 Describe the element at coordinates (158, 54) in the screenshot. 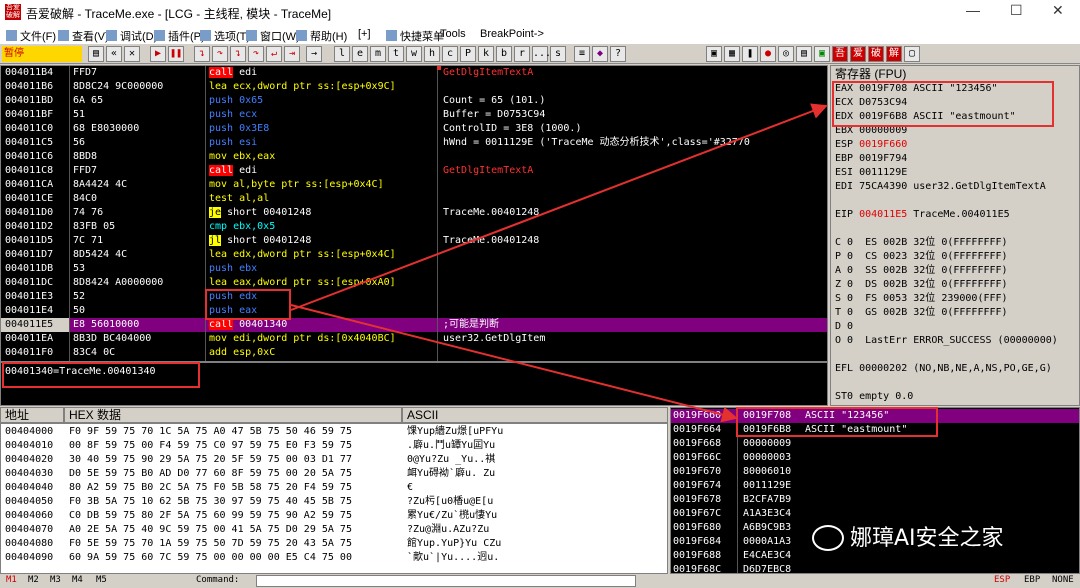

I see `run-button: ▶` at that location.